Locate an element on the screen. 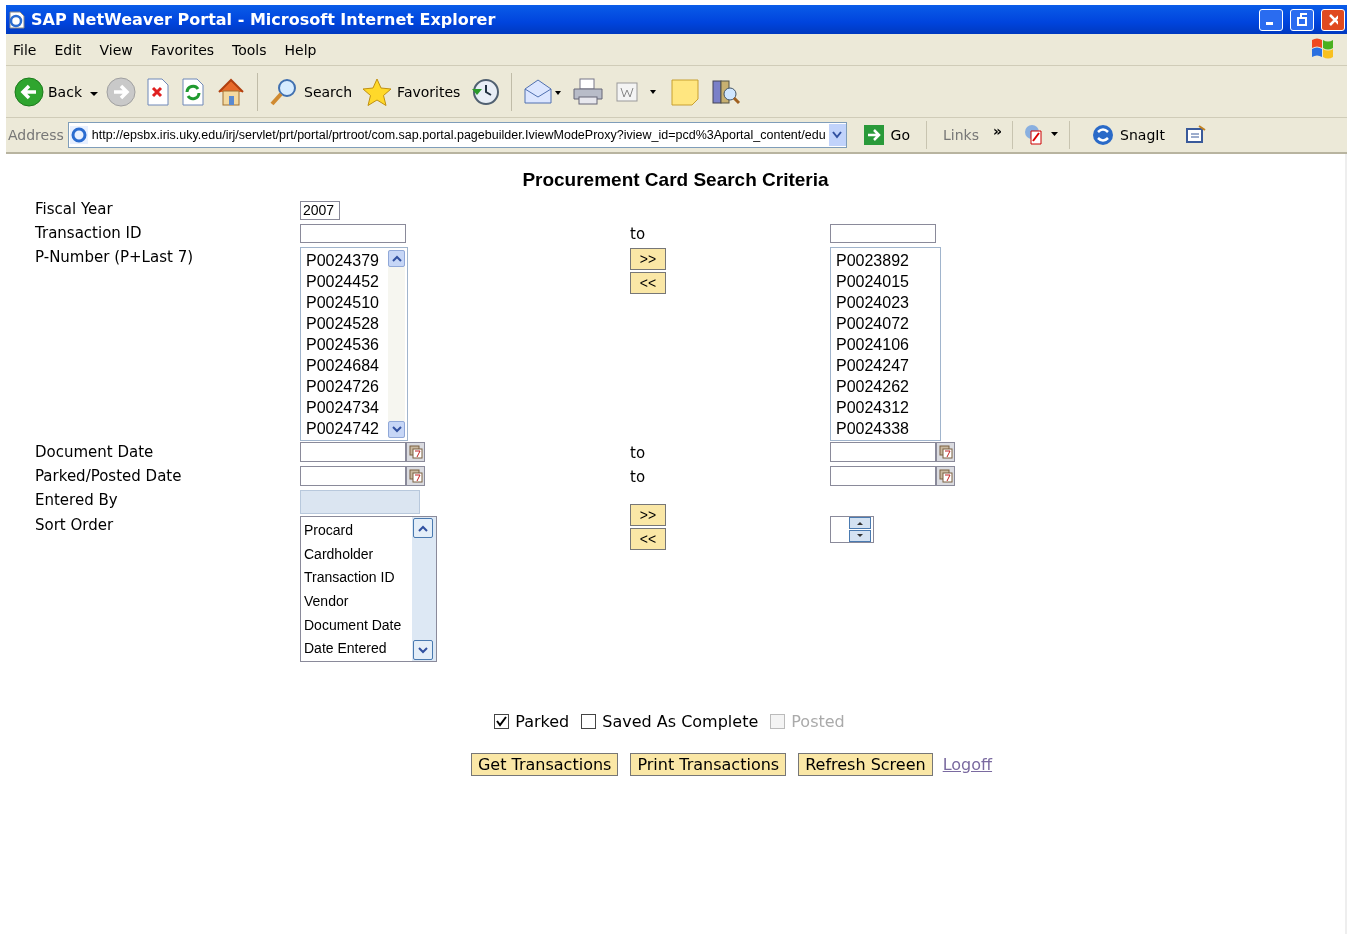 Image resolution: width=1351 pixels, height=934 pixels. dropdown-caret-icon is located at coordinates (94, 93).